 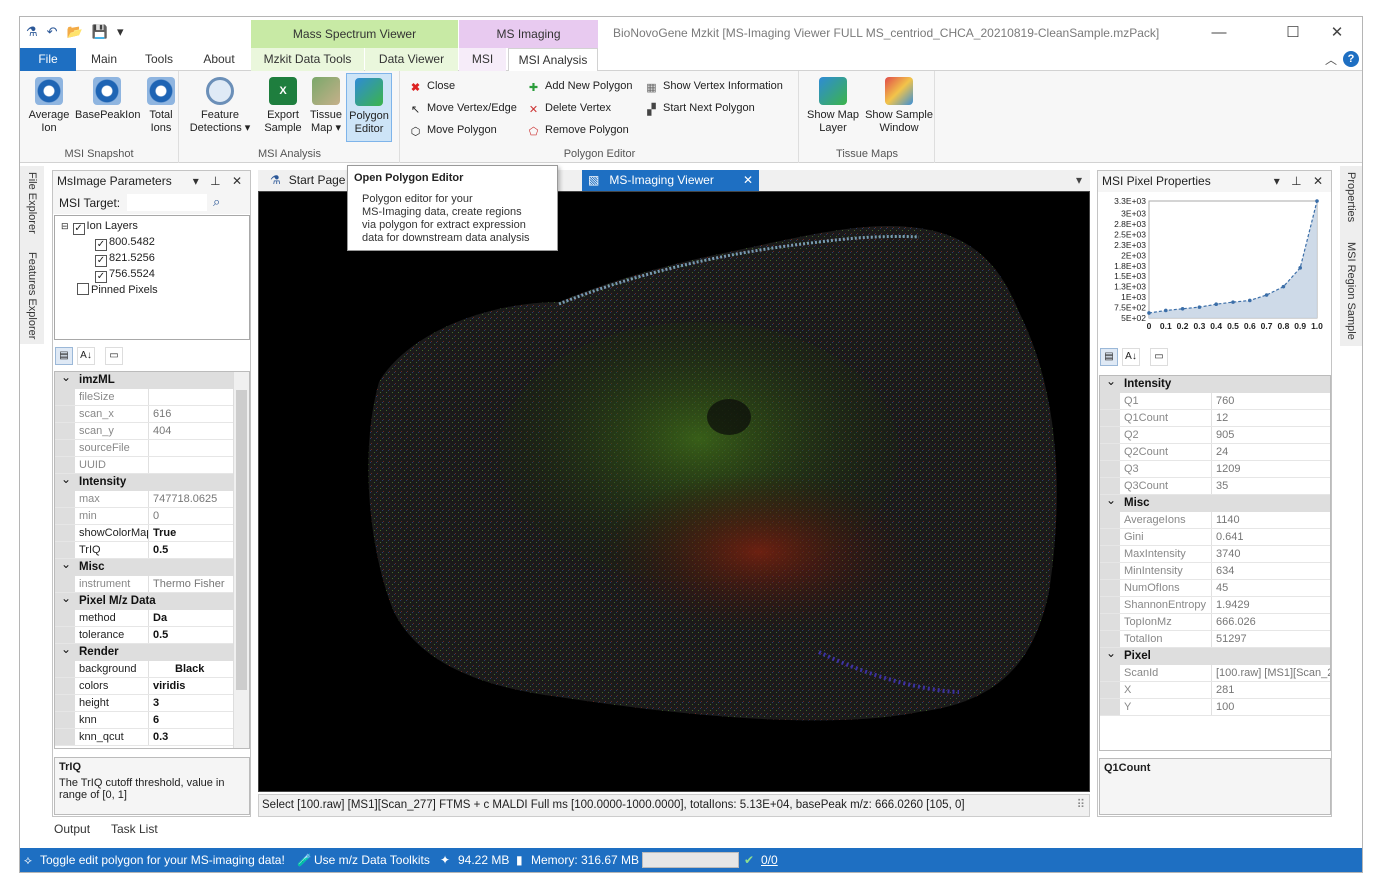 I want to click on close-polygon-button: ✖ Close, so click(x=432, y=86).